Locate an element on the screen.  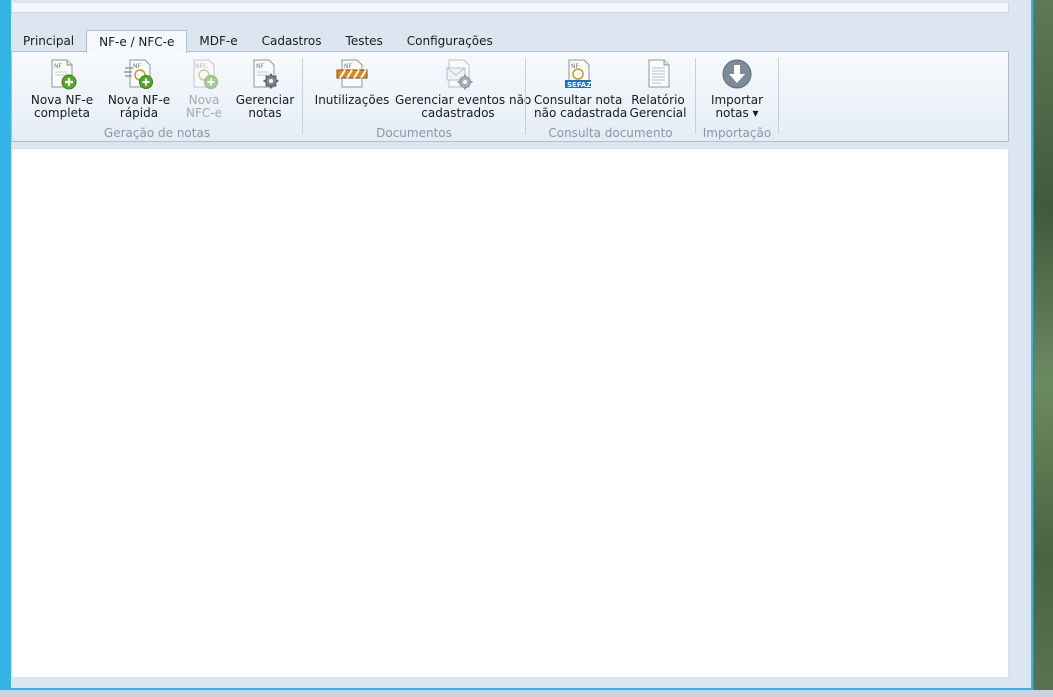
taskbar-edge is located at coordinates (526, 693).